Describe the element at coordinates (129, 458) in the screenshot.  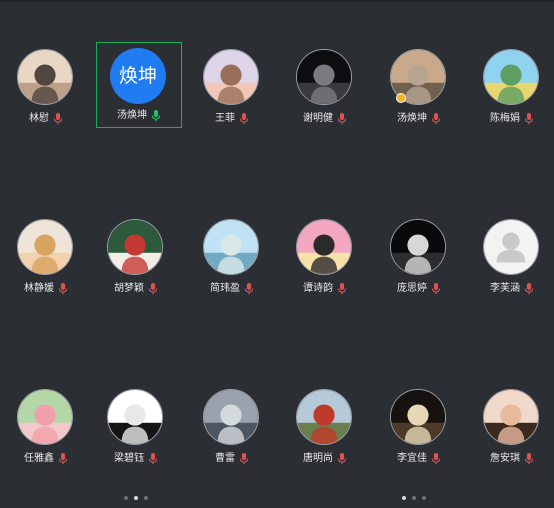
I see `participant-name: 梁碧钰` at that location.